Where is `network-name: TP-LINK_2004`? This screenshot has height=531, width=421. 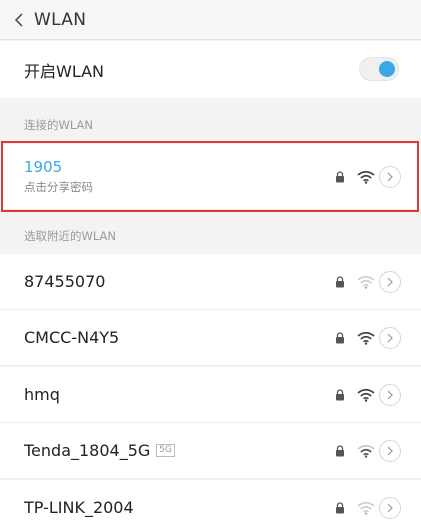 network-name: TP-LINK_2004 is located at coordinates (79, 507).